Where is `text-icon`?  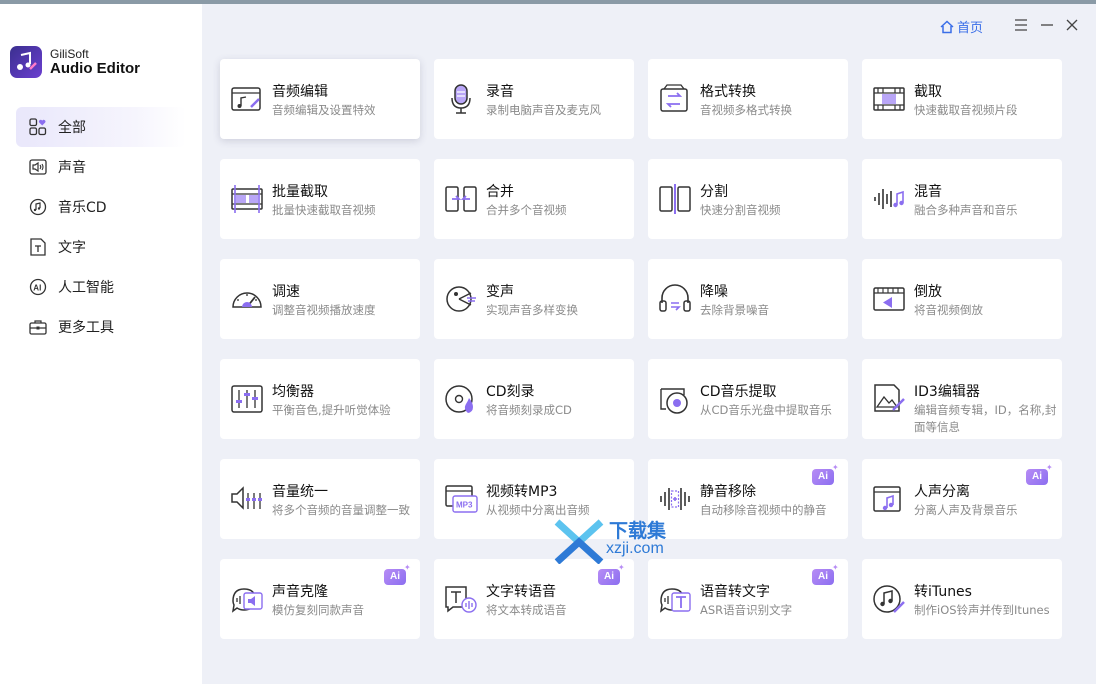
text-icon is located at coordinates (38, 247).